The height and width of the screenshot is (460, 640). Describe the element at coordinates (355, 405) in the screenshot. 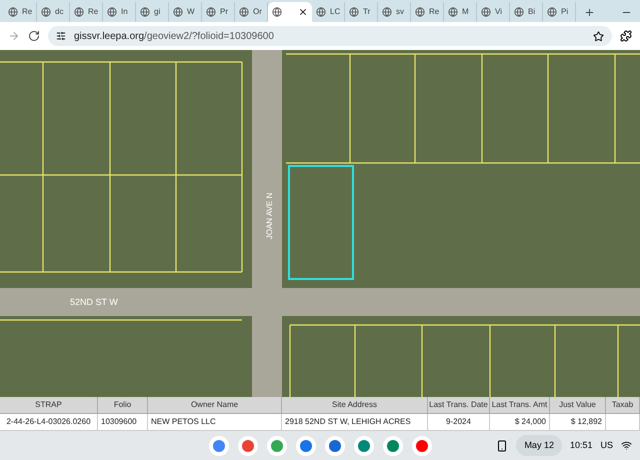

I see `column-header: Site Address` at that location.